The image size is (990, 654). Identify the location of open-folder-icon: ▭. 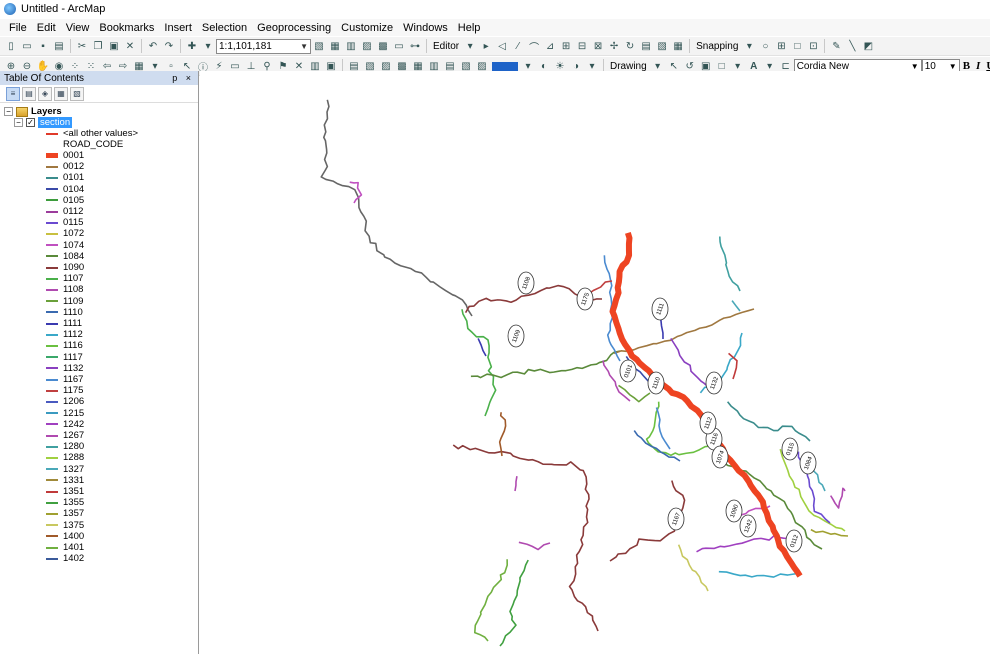
(27, 46).